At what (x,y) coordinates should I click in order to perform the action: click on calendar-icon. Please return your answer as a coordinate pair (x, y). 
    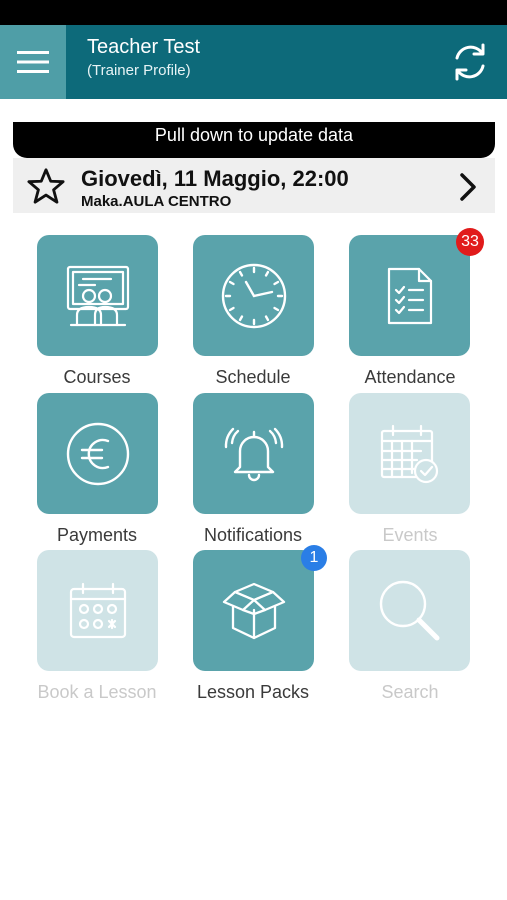
    Looking at the image, I should click on (97, 610).